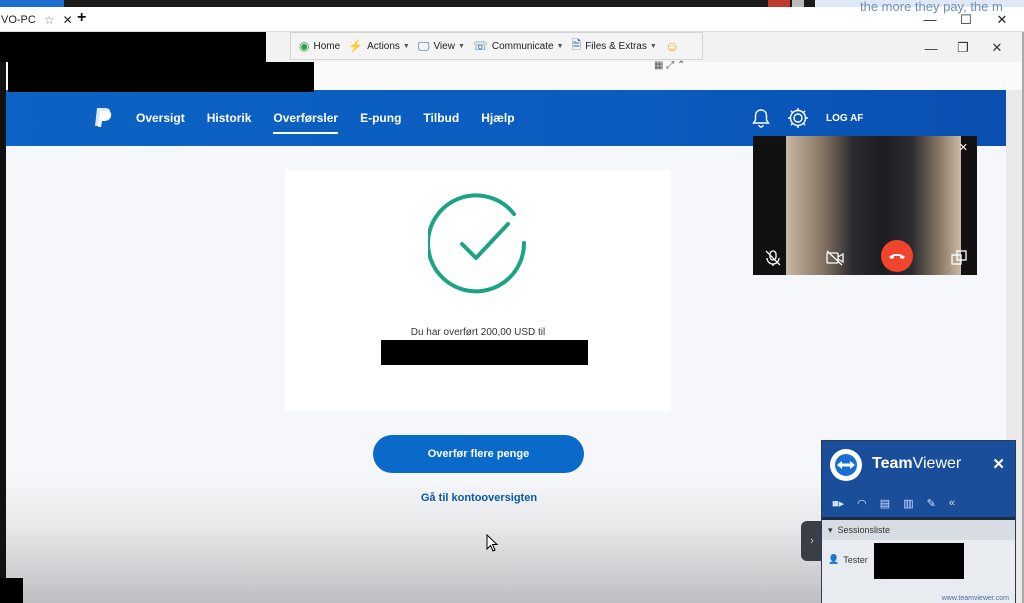 Image resolution: width=1024 pixels, height=603 pixels. I want to click on tv-actions-button: ⚡ Actions ▼, so click(379, 46).